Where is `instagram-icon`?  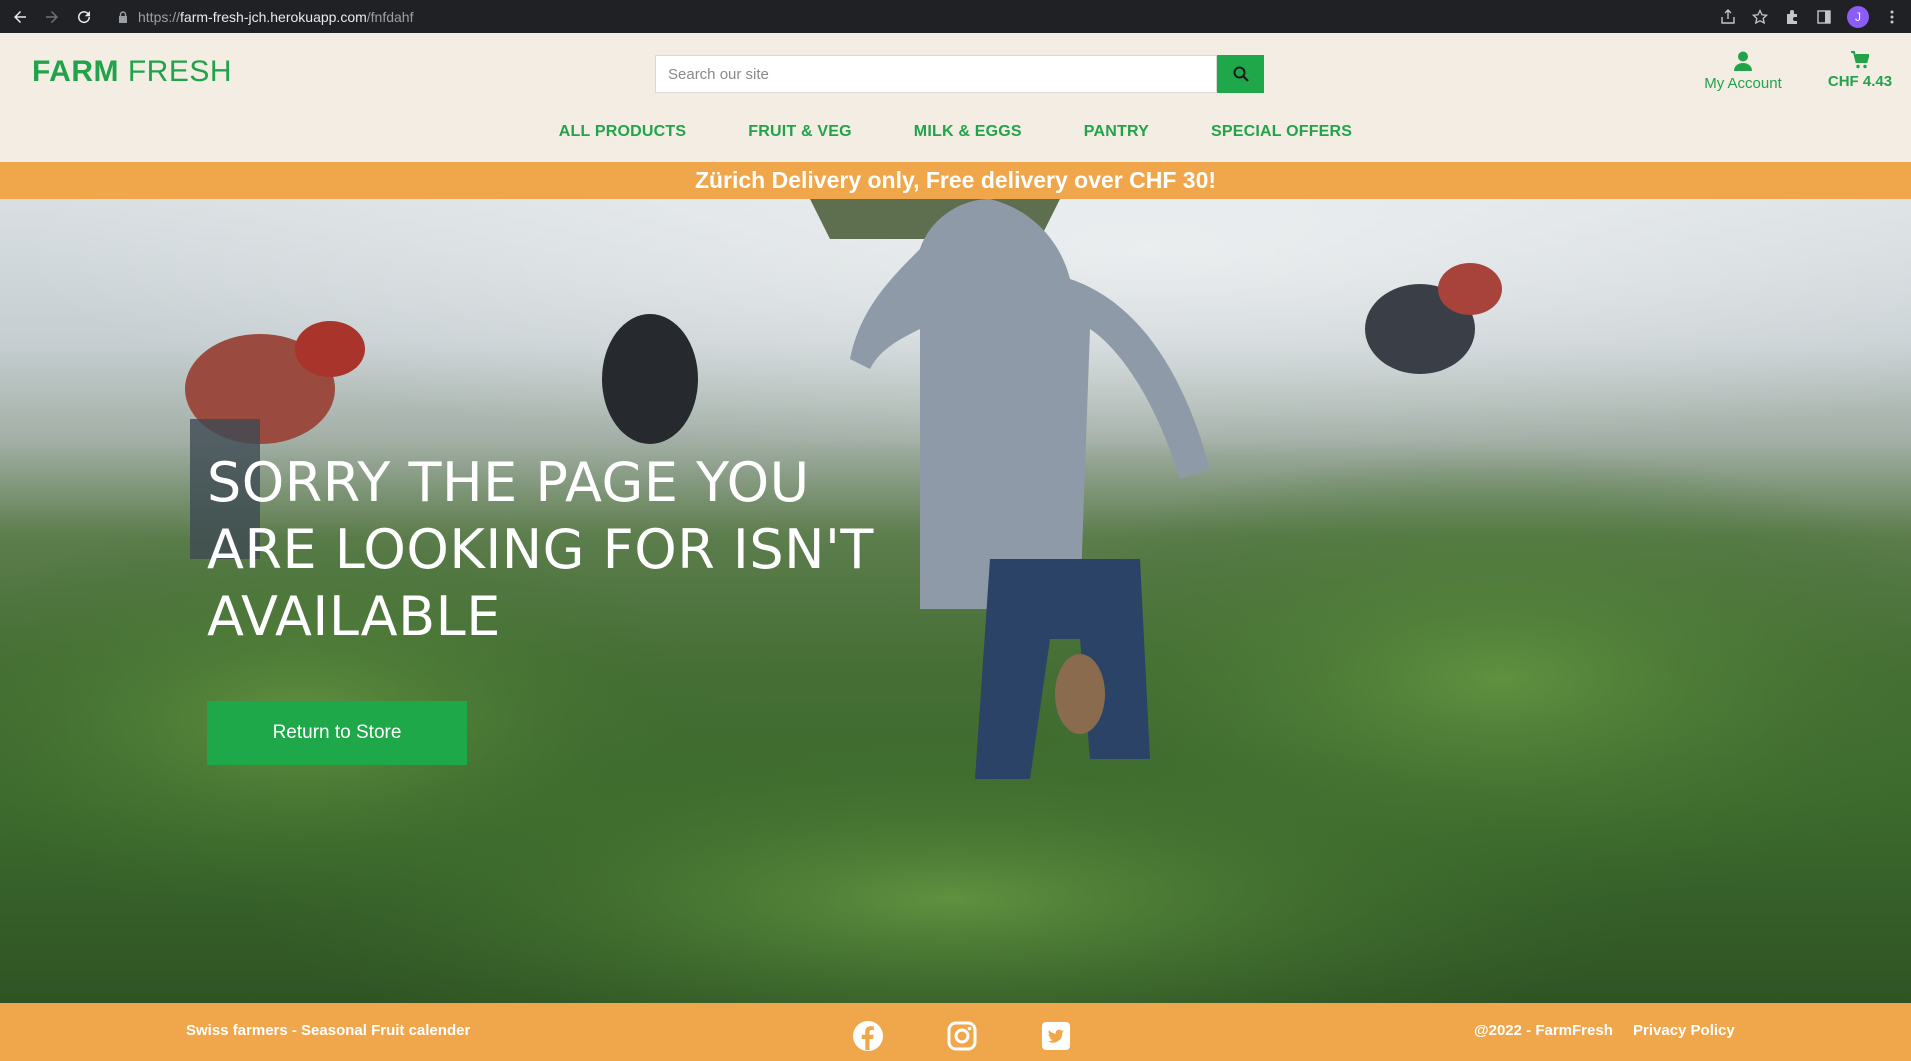
instagram-icon is located at coordinates (962, 1036).